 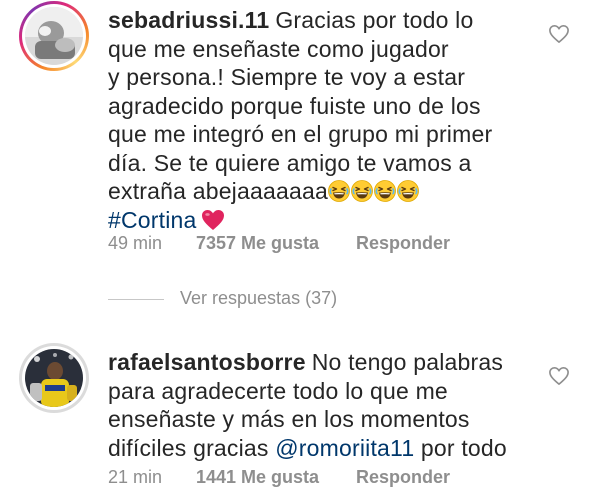 What do you see at coordinates (300, 134) in the screenshot?
I see `comment-line: que me integró en el grupo mi primer` at bounding box center [300, 134].